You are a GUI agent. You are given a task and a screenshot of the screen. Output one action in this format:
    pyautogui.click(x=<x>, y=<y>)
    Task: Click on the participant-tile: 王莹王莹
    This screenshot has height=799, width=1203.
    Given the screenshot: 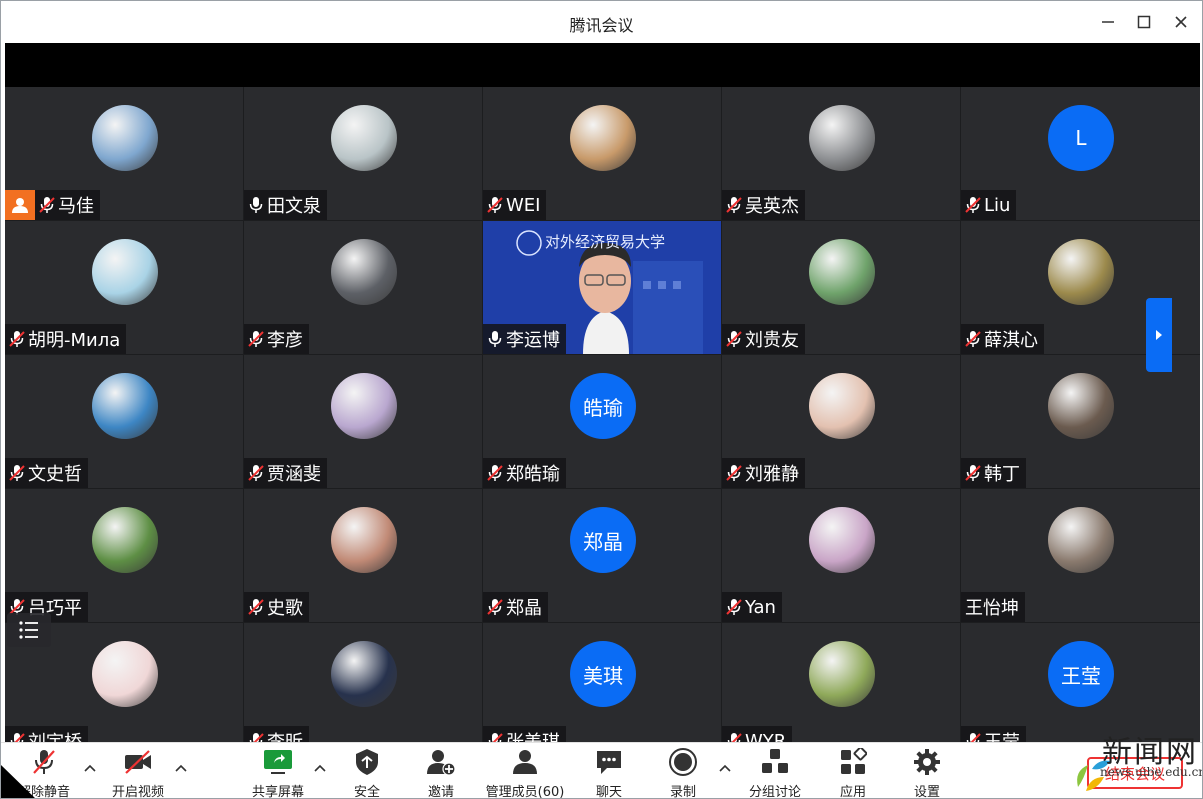 What is the action you would take?
    pyautogui.click(x=1080, y=682)
    